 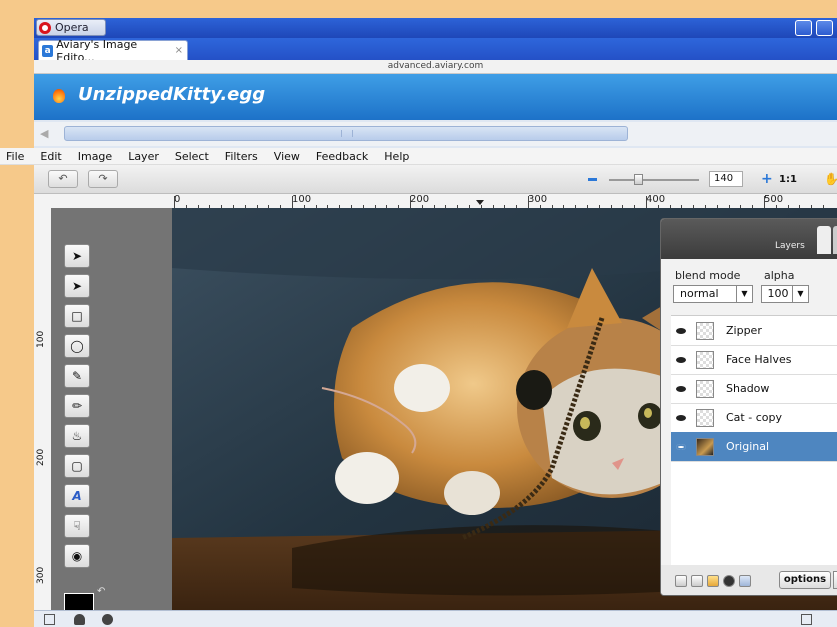 I want to click on menu-edit: Edit, so click(x=50, y=156).